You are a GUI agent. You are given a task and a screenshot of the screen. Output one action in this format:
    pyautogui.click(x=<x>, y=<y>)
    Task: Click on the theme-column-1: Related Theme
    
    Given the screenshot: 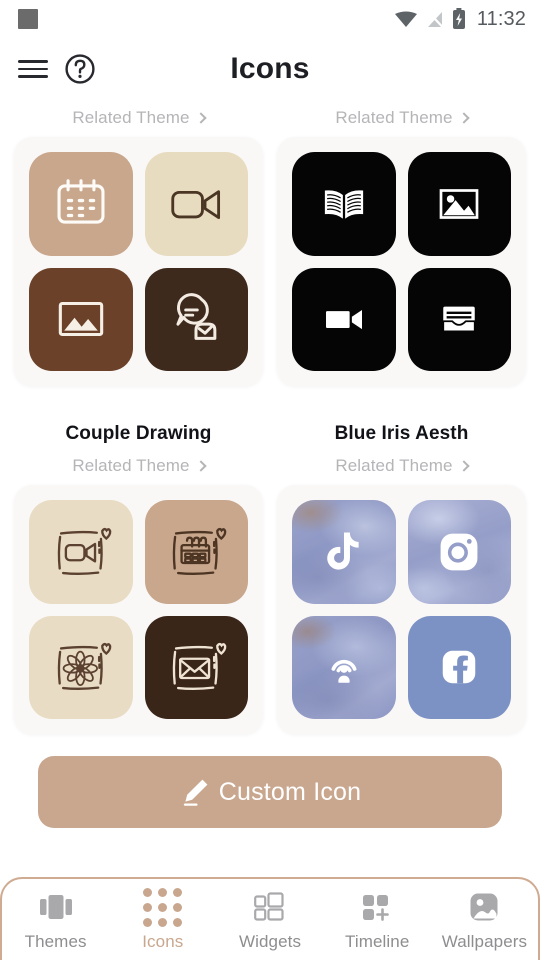 What is the action you would take?
    pyautogui.click(x=138, y=253)
    